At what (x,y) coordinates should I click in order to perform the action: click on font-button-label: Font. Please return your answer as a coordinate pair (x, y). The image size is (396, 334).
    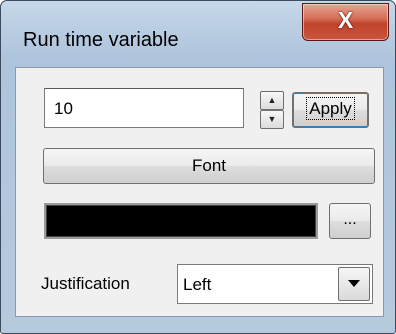
    Looking at the image, I should click on (209, 165).